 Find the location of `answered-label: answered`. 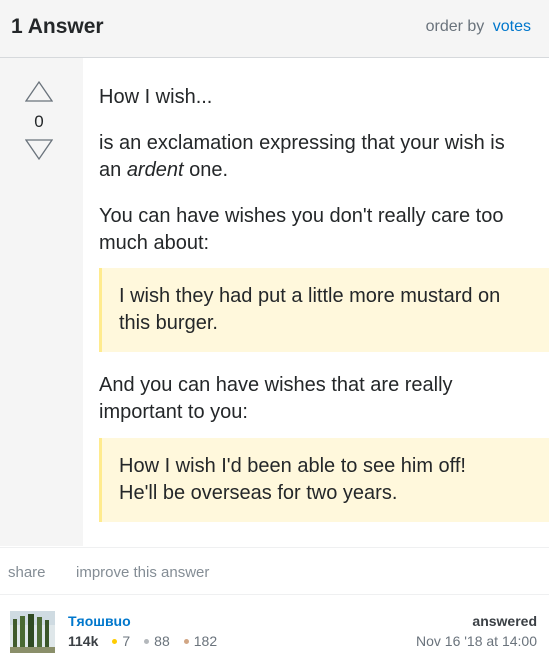

answered-label: answered is located at coordinates (504, 621).